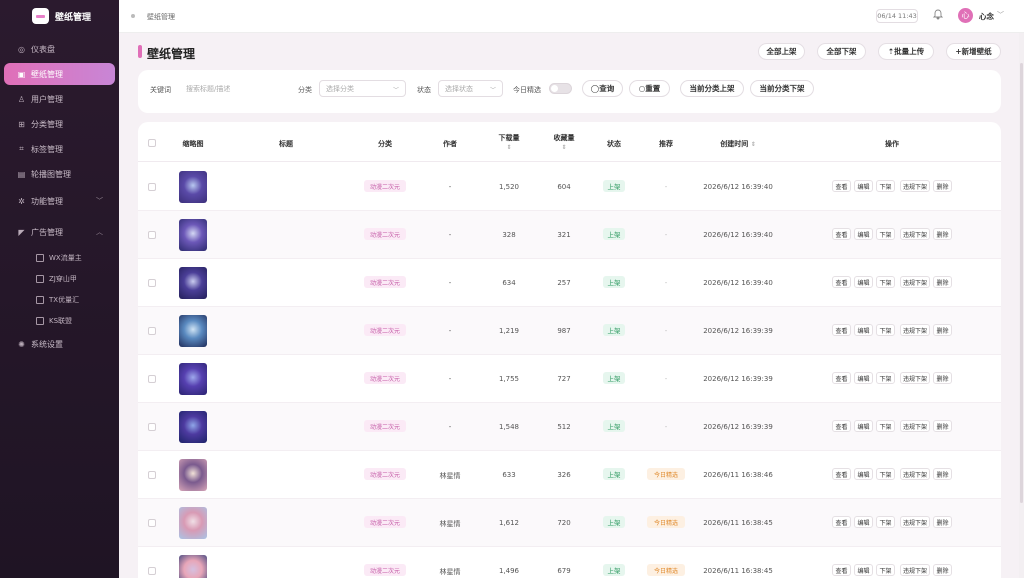 The height and width of the screenshot is (578, 1024). I want to click on category-select: 选择分类 ﹀, so click(362, 88).